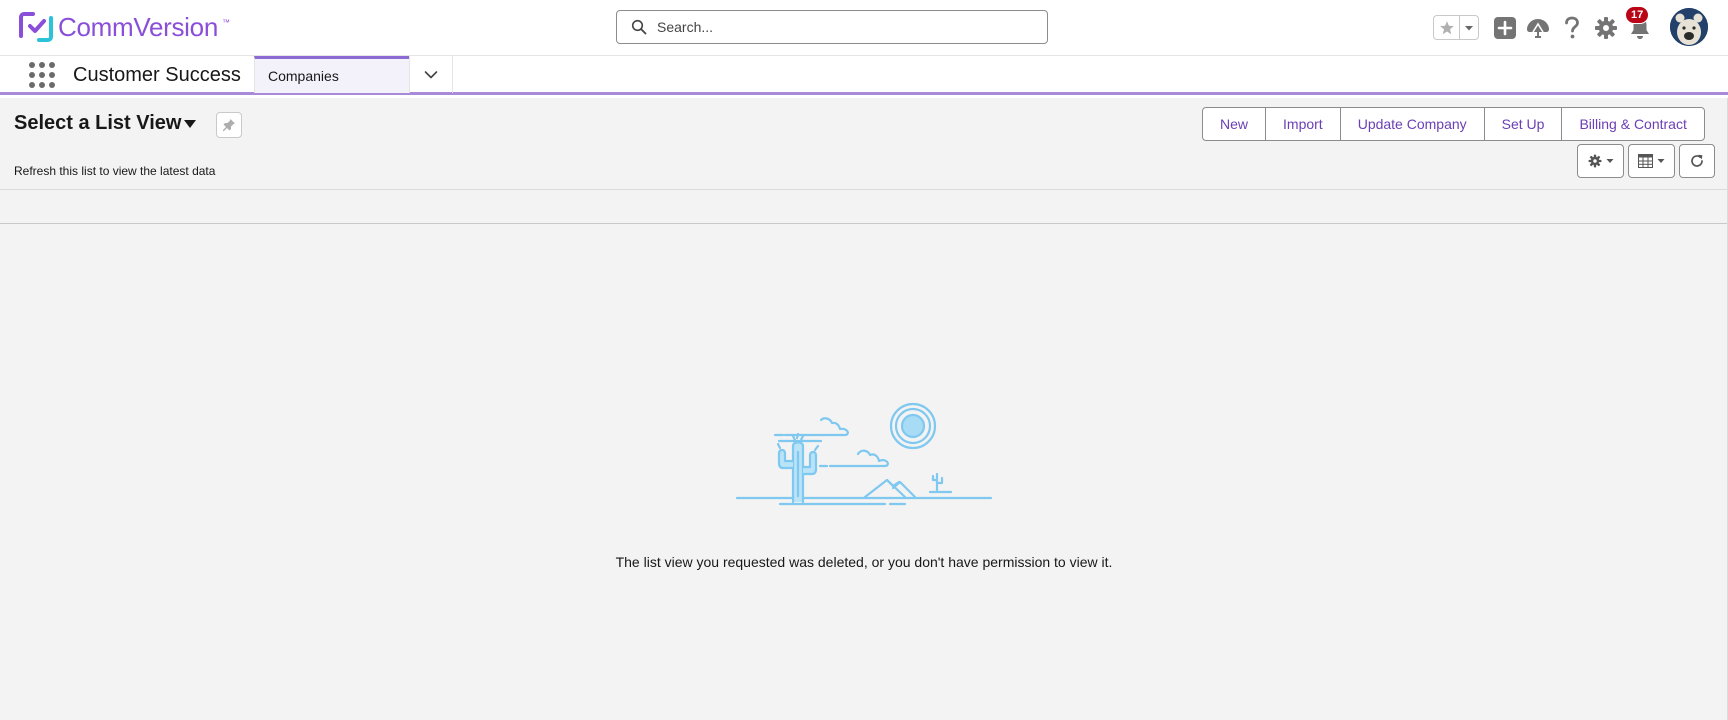  I want to click on refresh-icon, so click(1697, 160).